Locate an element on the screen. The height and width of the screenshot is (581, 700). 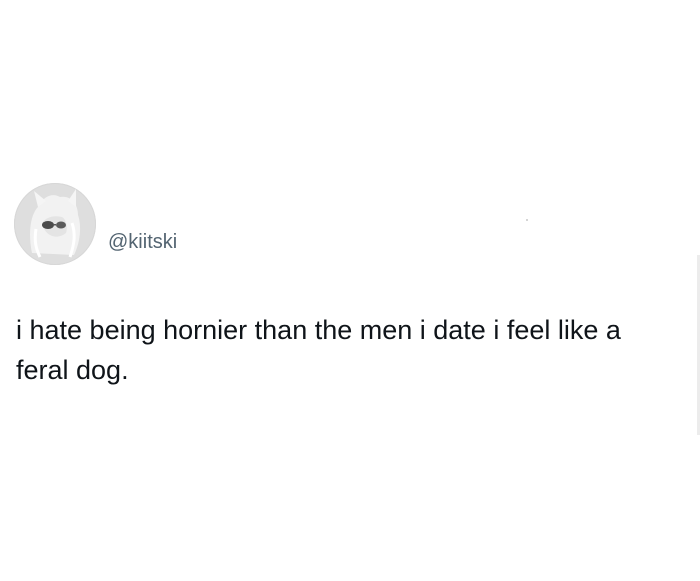
user-handle: @kiitski is located at coordinates (142, 242).